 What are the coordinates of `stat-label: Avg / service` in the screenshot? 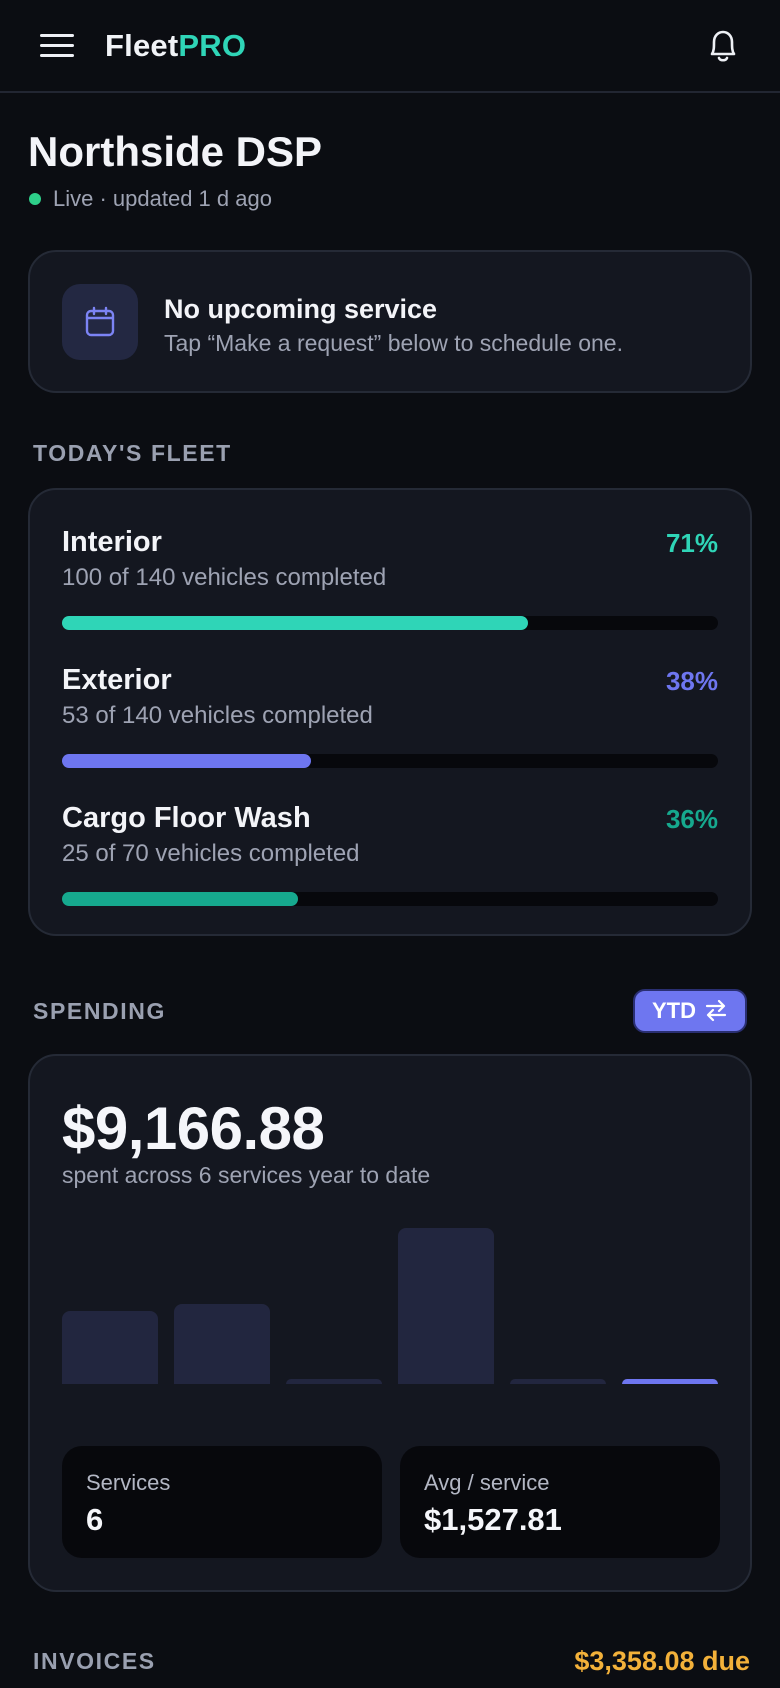 It's located at (487, 1482).